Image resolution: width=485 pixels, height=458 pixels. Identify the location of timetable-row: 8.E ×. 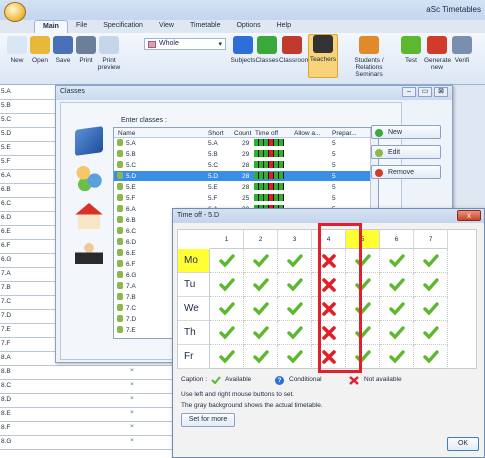
(86, 414).